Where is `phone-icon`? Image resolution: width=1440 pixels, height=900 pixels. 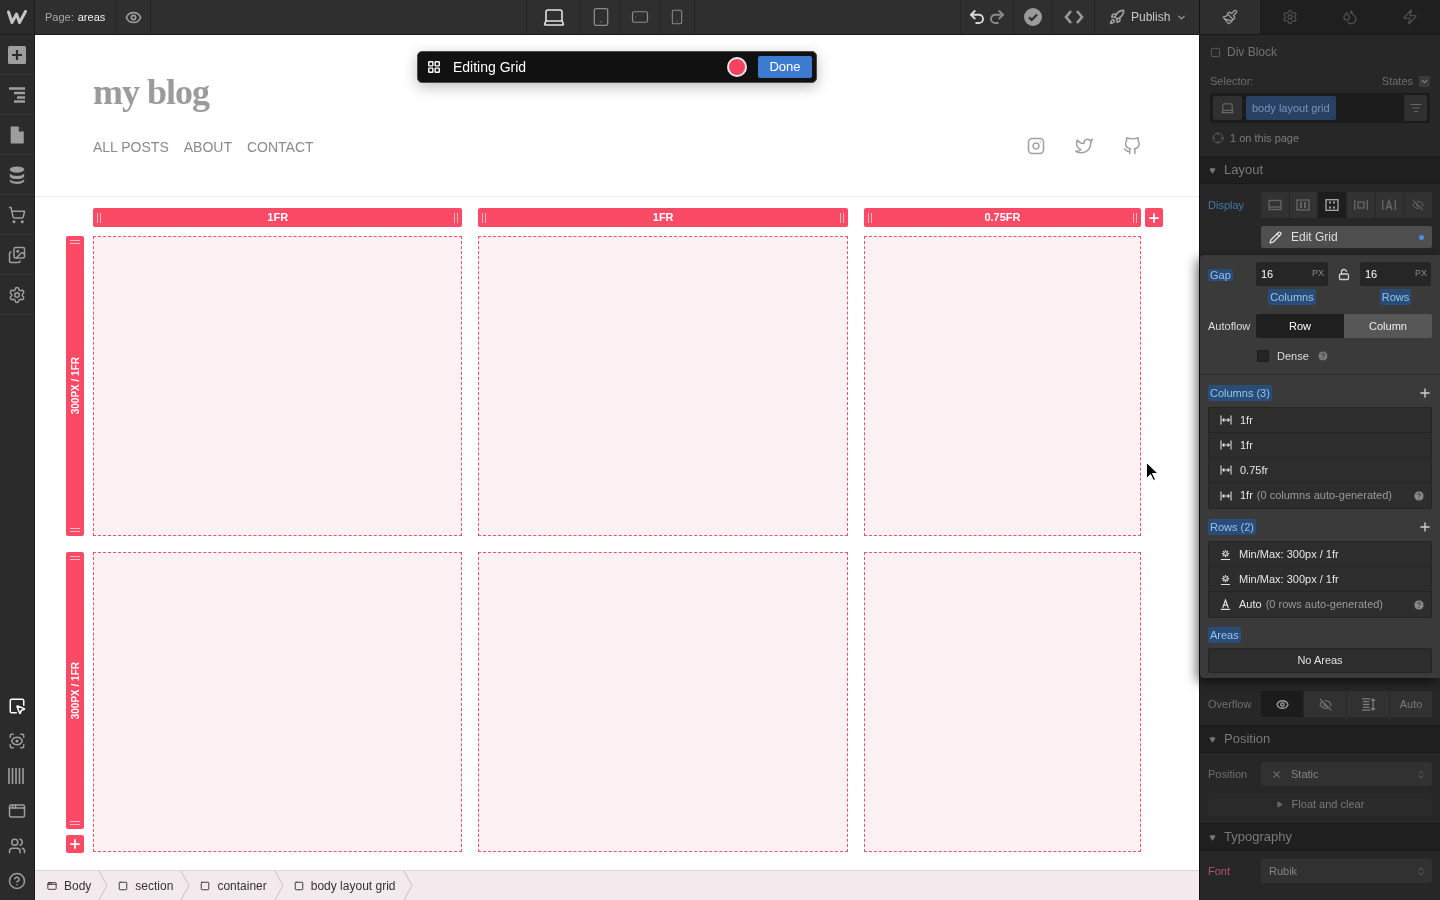 phone-icon is located at coordinates (677, 17).